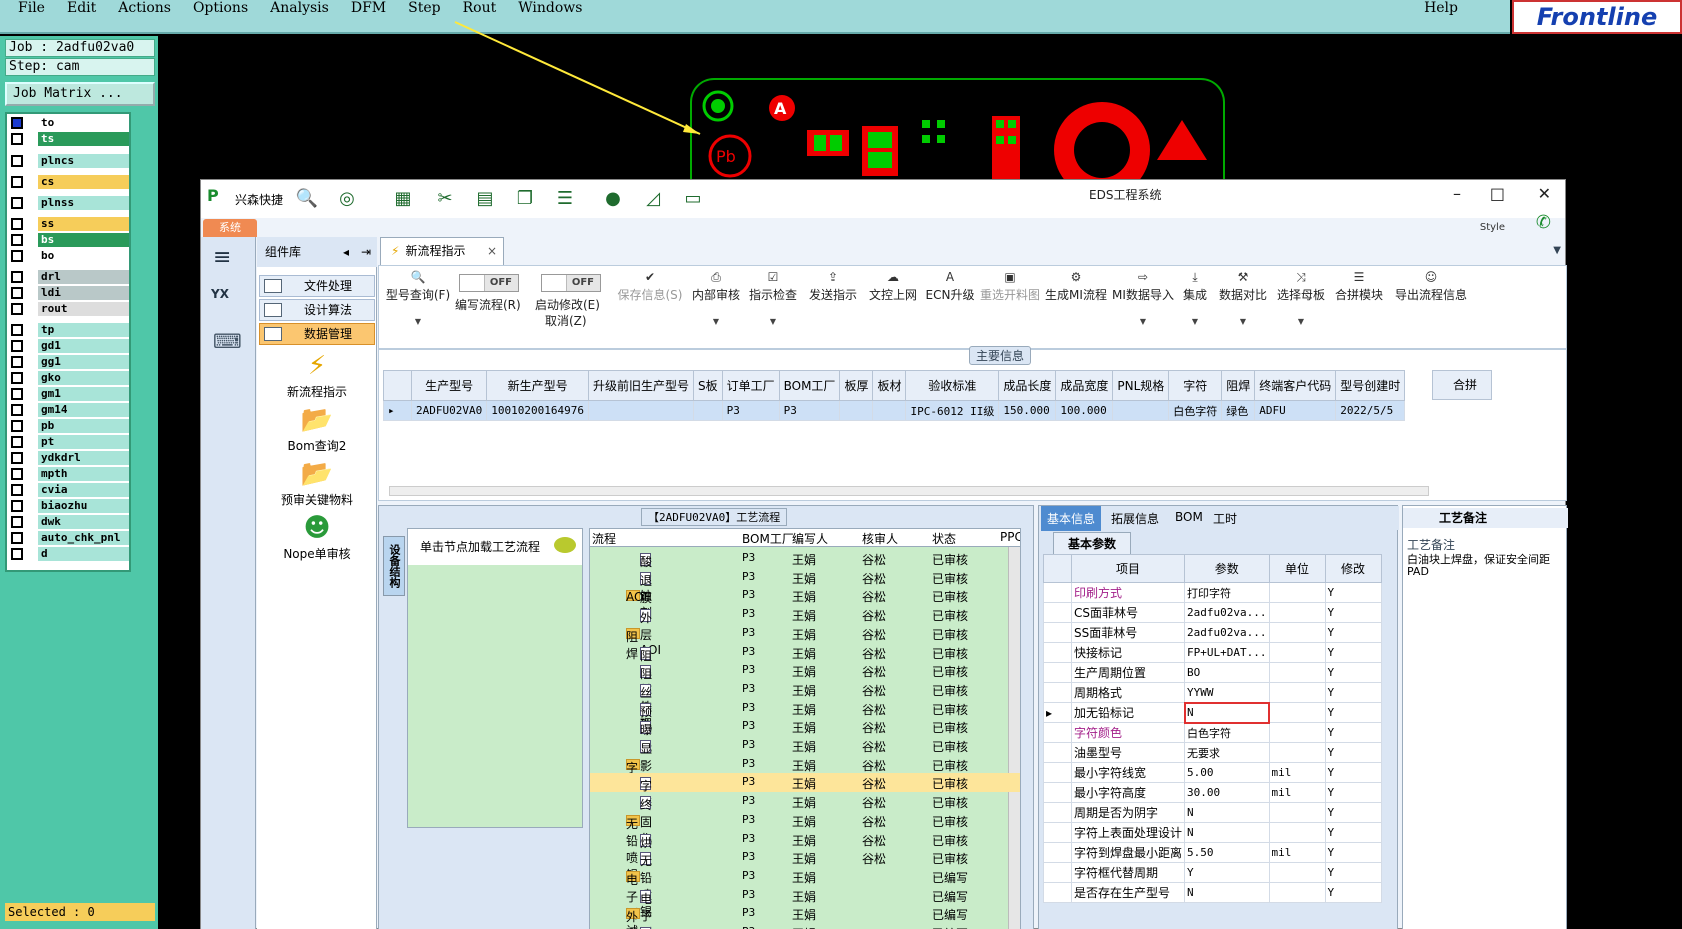 This screenshot has height=929, width=1682. I want to click on phone-icon: ✆, so click(1543, 222).